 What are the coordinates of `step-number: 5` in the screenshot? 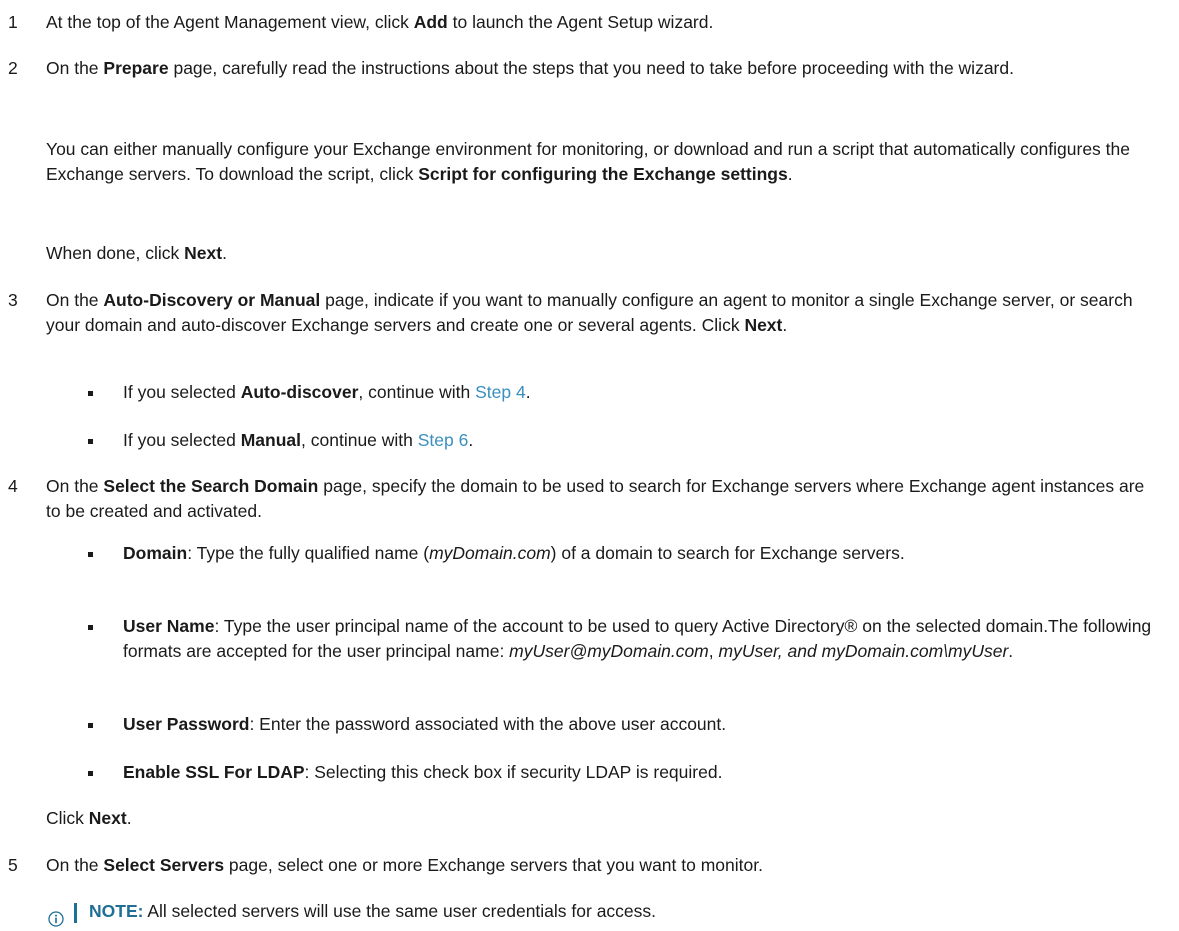 It's located at (13, 865).